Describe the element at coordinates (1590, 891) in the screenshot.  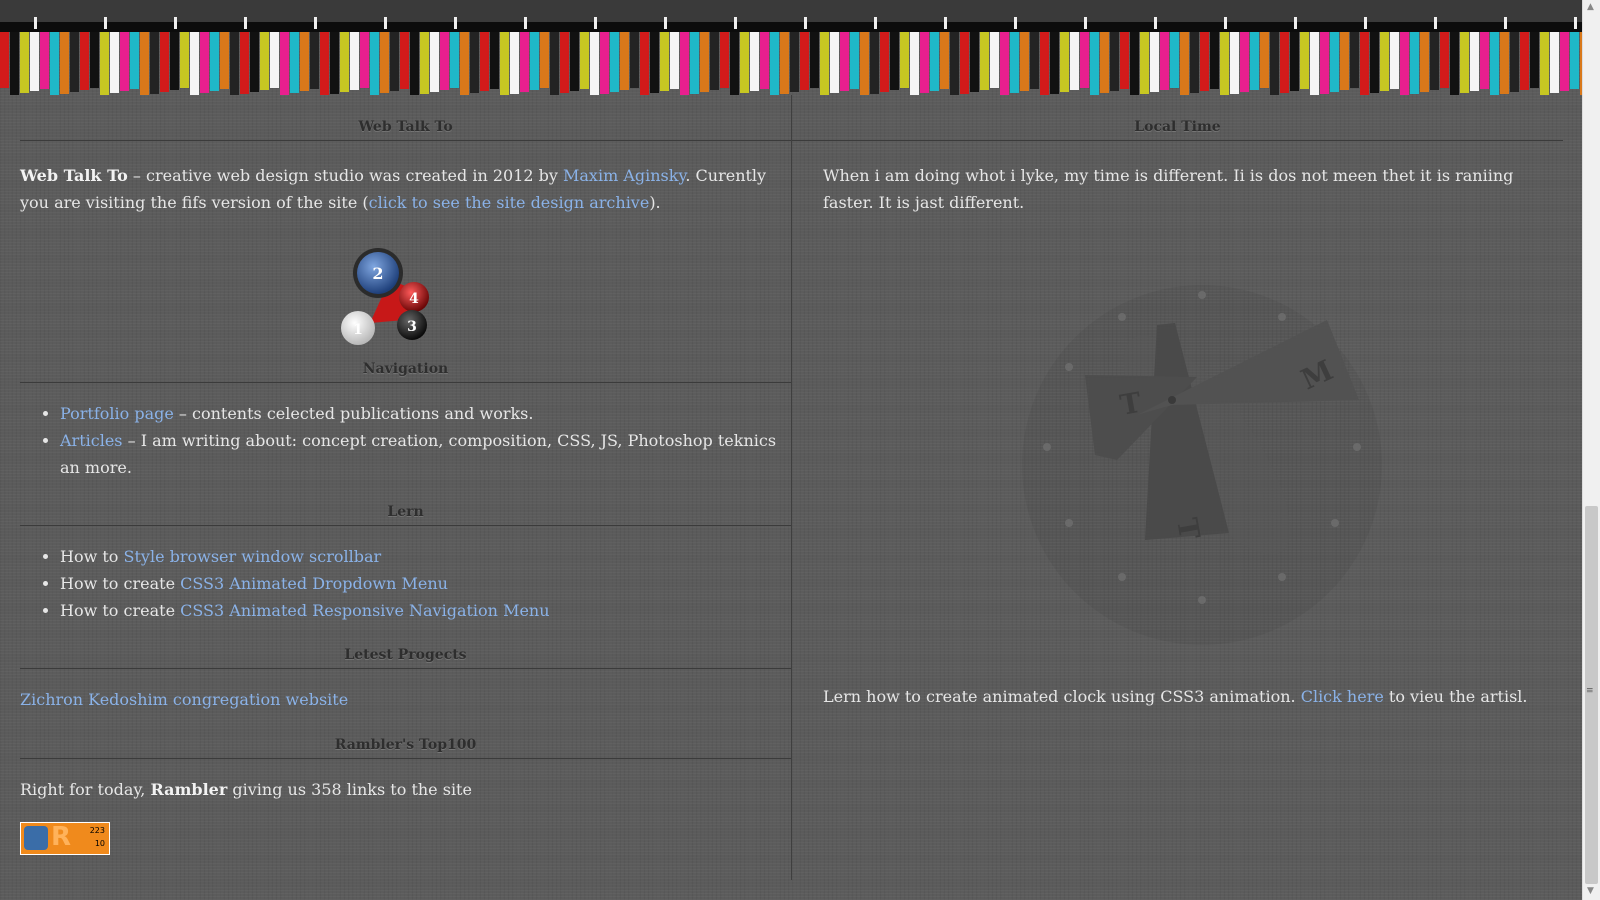
I see `scroll-down-arrow-icon: ▼` at that location.